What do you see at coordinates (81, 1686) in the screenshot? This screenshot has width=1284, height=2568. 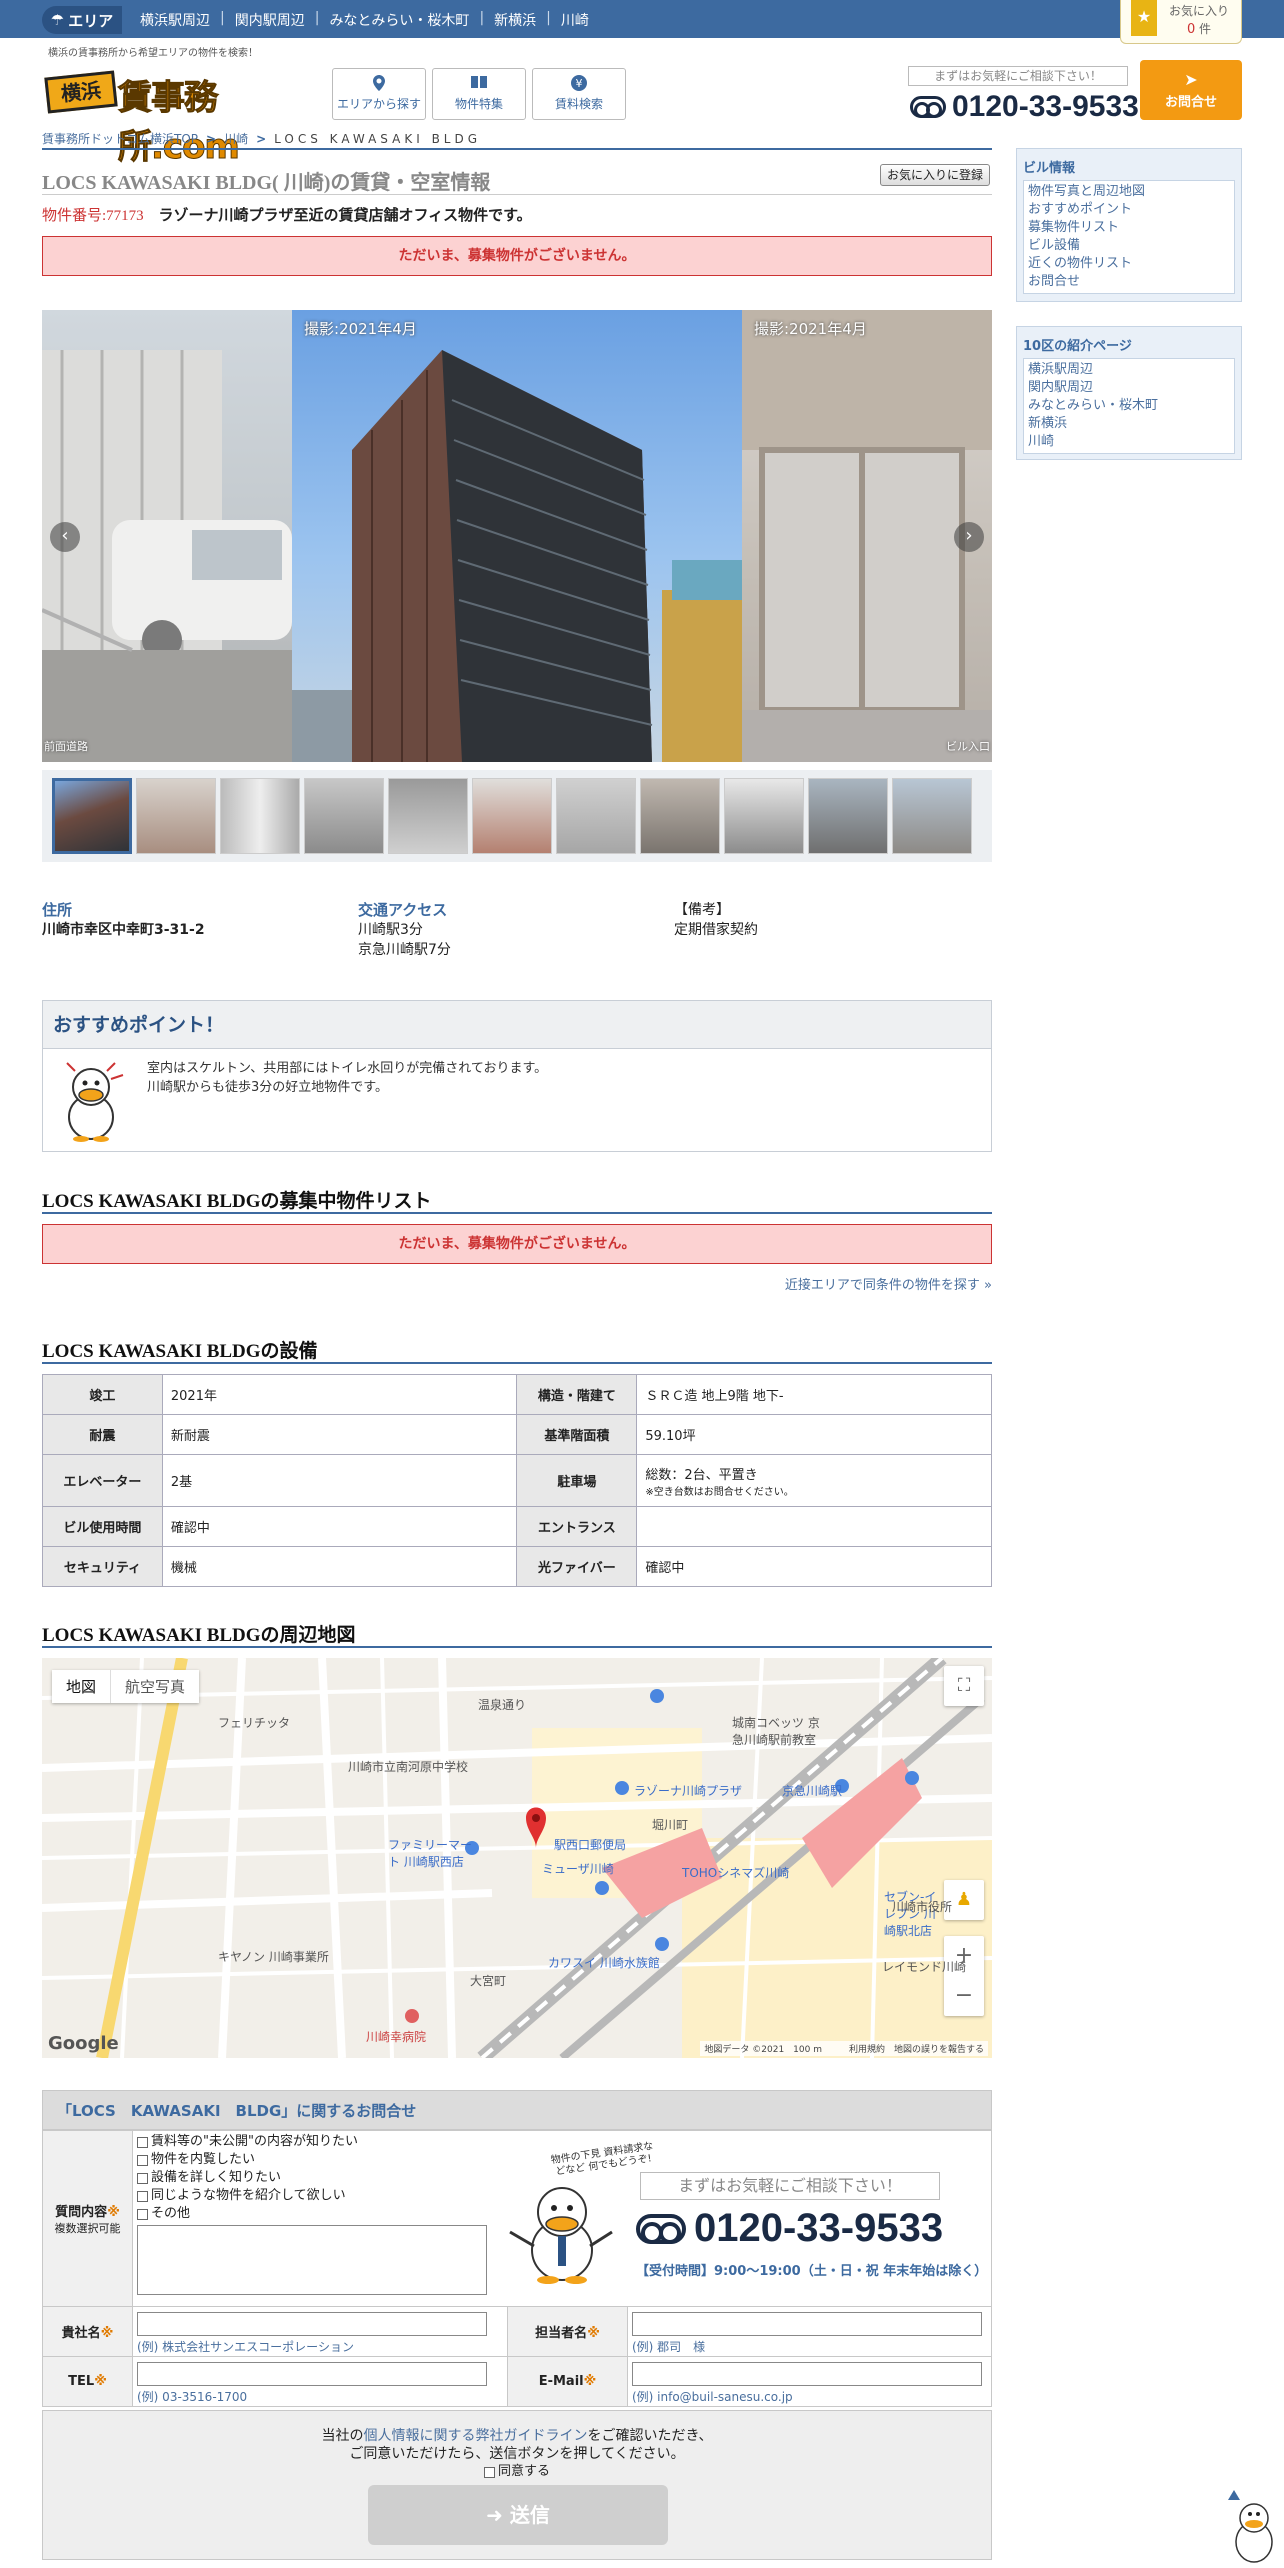 I see `tab-map: 地図` at bounding box center [81, 1686].